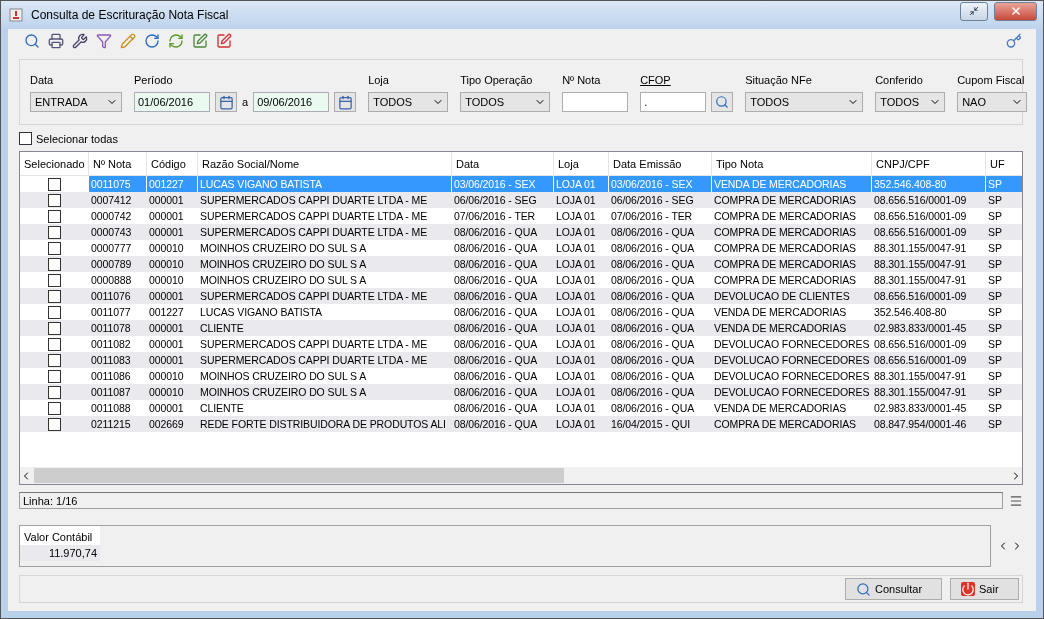  Describe the element at coordinates (172, 184) in the screenshot. I see `table-cell: 001227` at that location.